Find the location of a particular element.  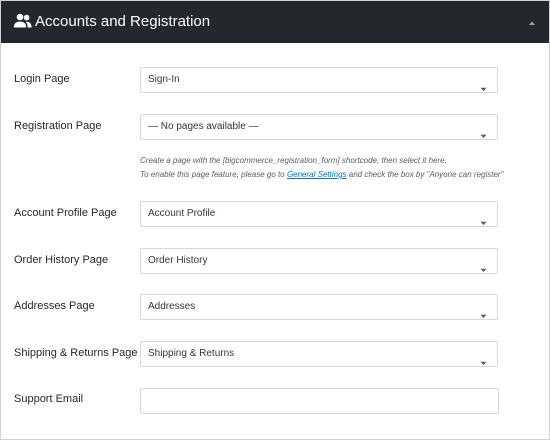

support-email-label: Support Email is located at coordinates (49, 399).